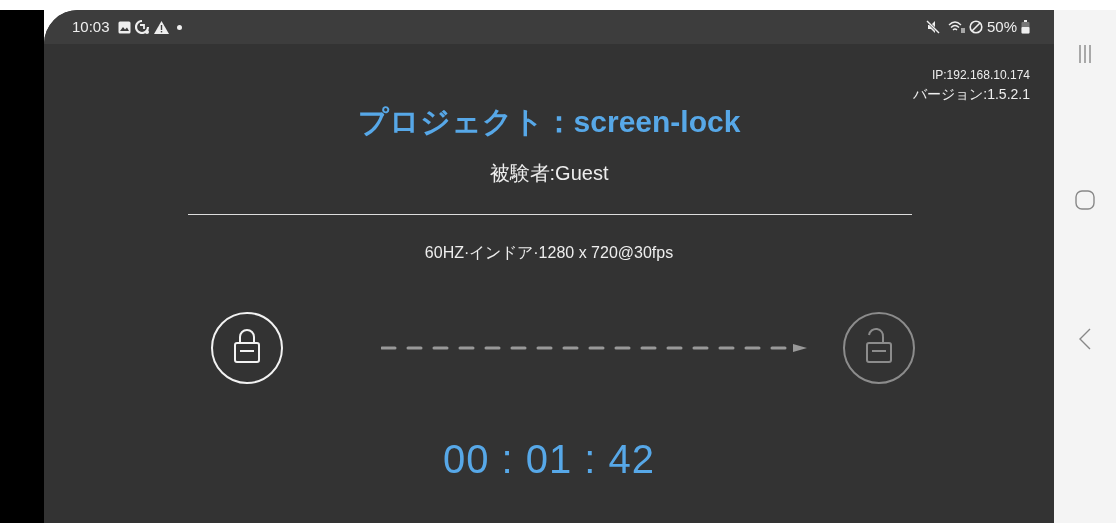 Image resolution: width=1116 pixels, height=523 pixels. I want to click on battery-percent: 50%, so click(1001, 26).